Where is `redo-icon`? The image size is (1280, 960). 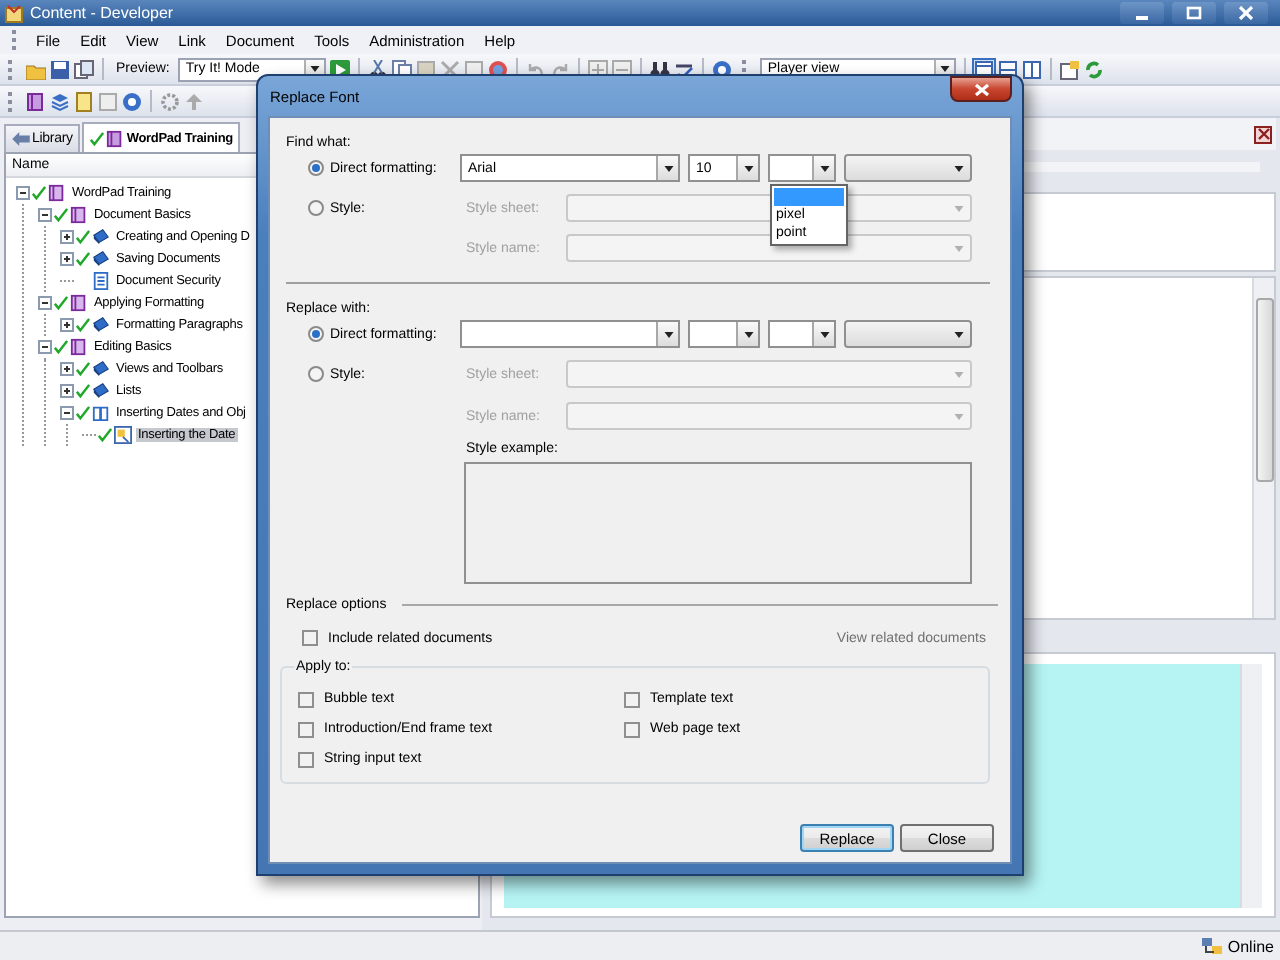 redo-icon is located at coordinates (559, 69).